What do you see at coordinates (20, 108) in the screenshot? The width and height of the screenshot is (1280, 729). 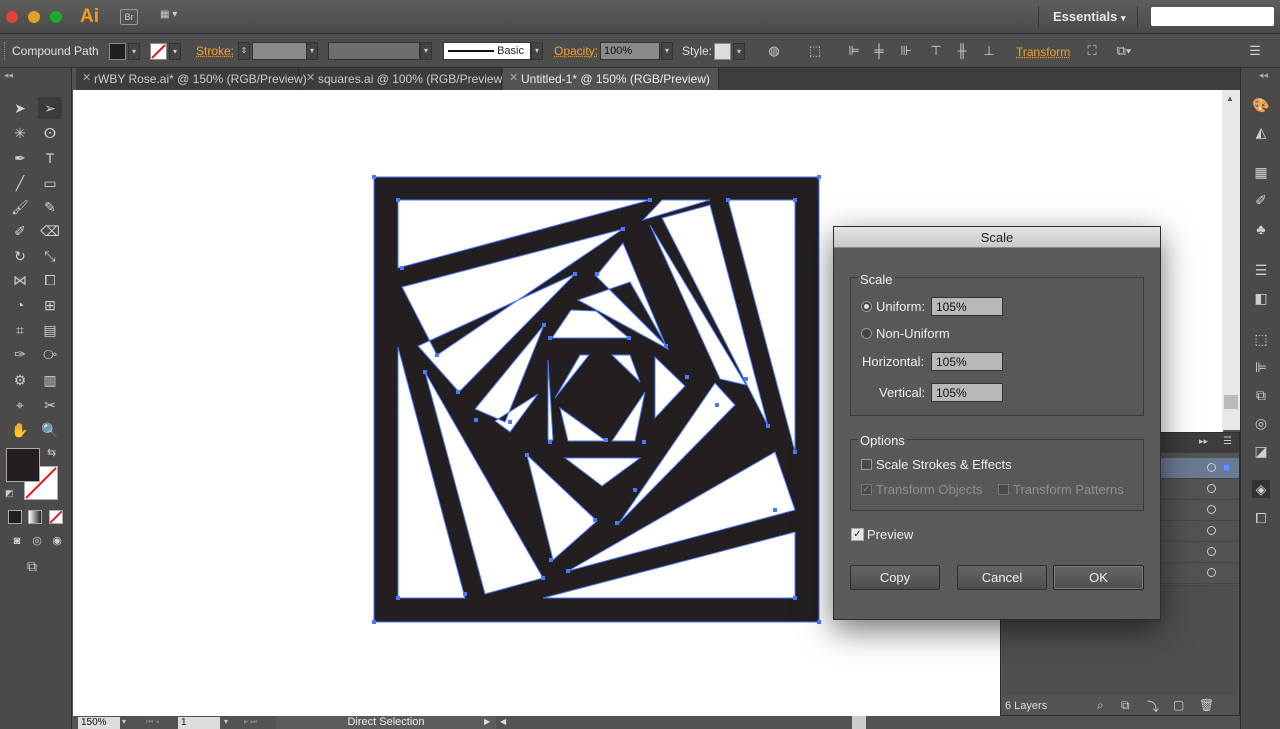 I see `selection-tool-icon: ➤` at bounding box center [20, 108].